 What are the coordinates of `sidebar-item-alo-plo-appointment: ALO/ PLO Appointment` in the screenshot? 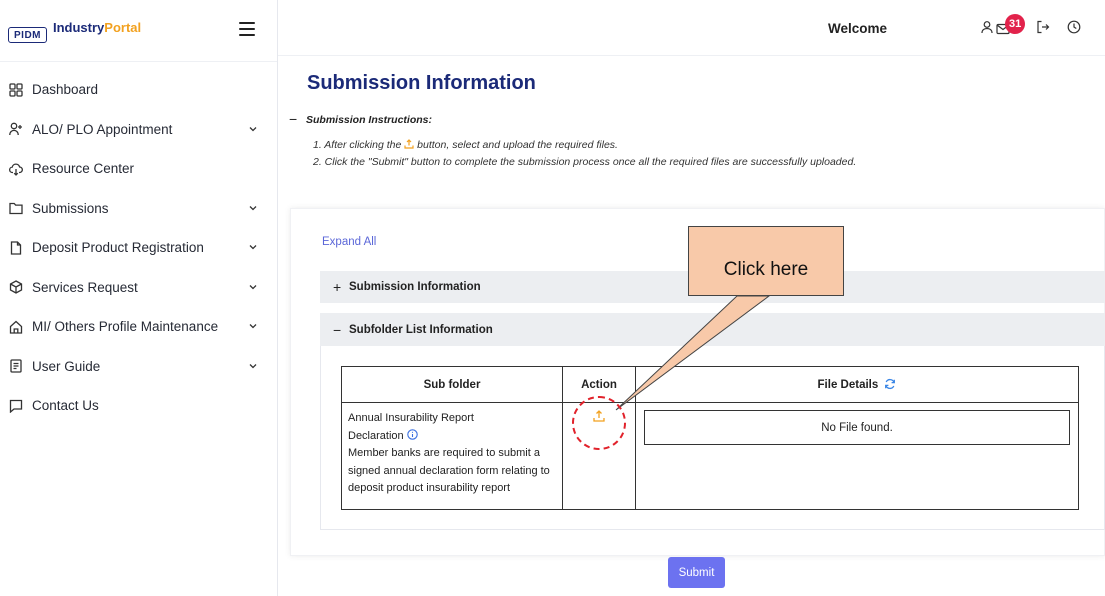 It's located at (138, 130).